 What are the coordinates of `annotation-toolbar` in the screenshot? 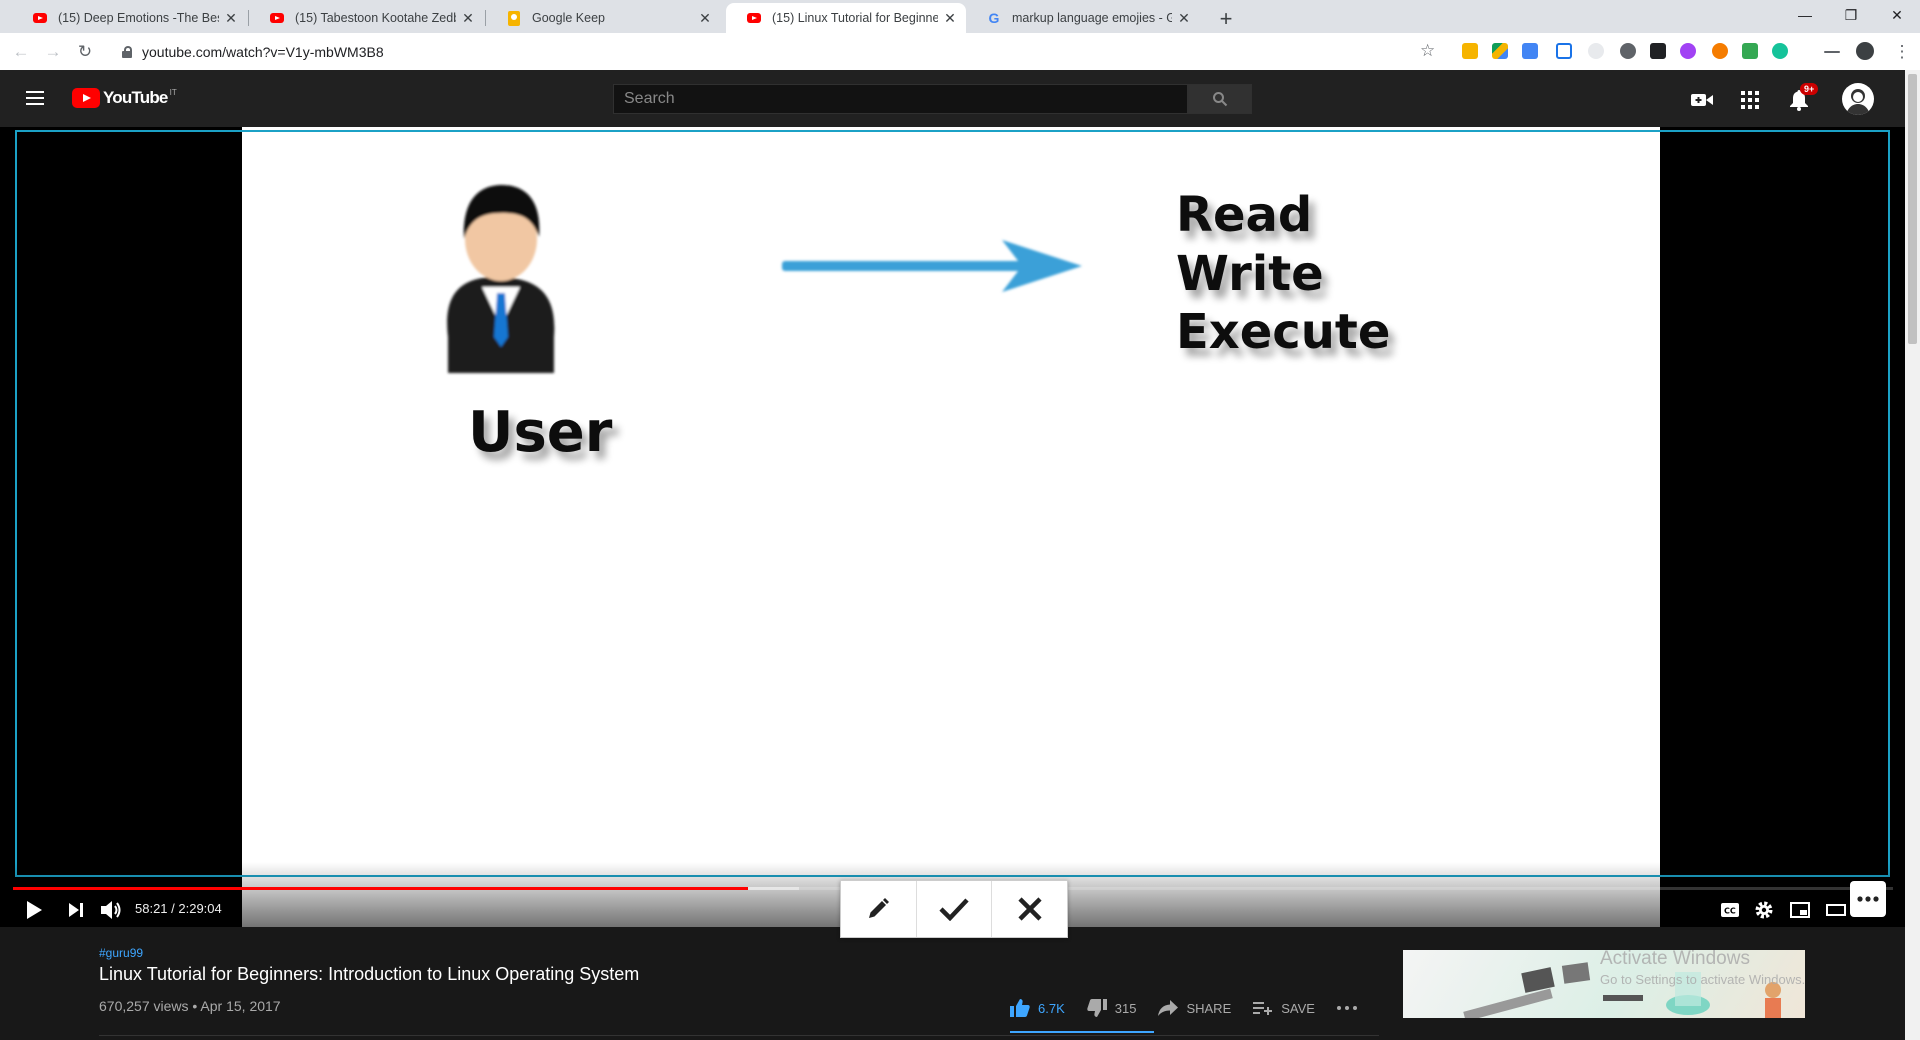 It's located at (954, 909).